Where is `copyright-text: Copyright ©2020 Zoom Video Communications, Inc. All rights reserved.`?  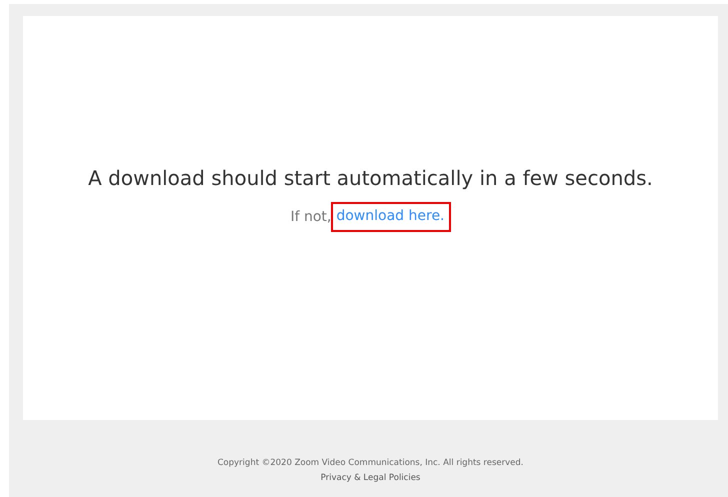
copyright-text: Copyright ©2020 Zoom Video Communications, Inc. All rights reserved. is located at coordinates (371, 463).